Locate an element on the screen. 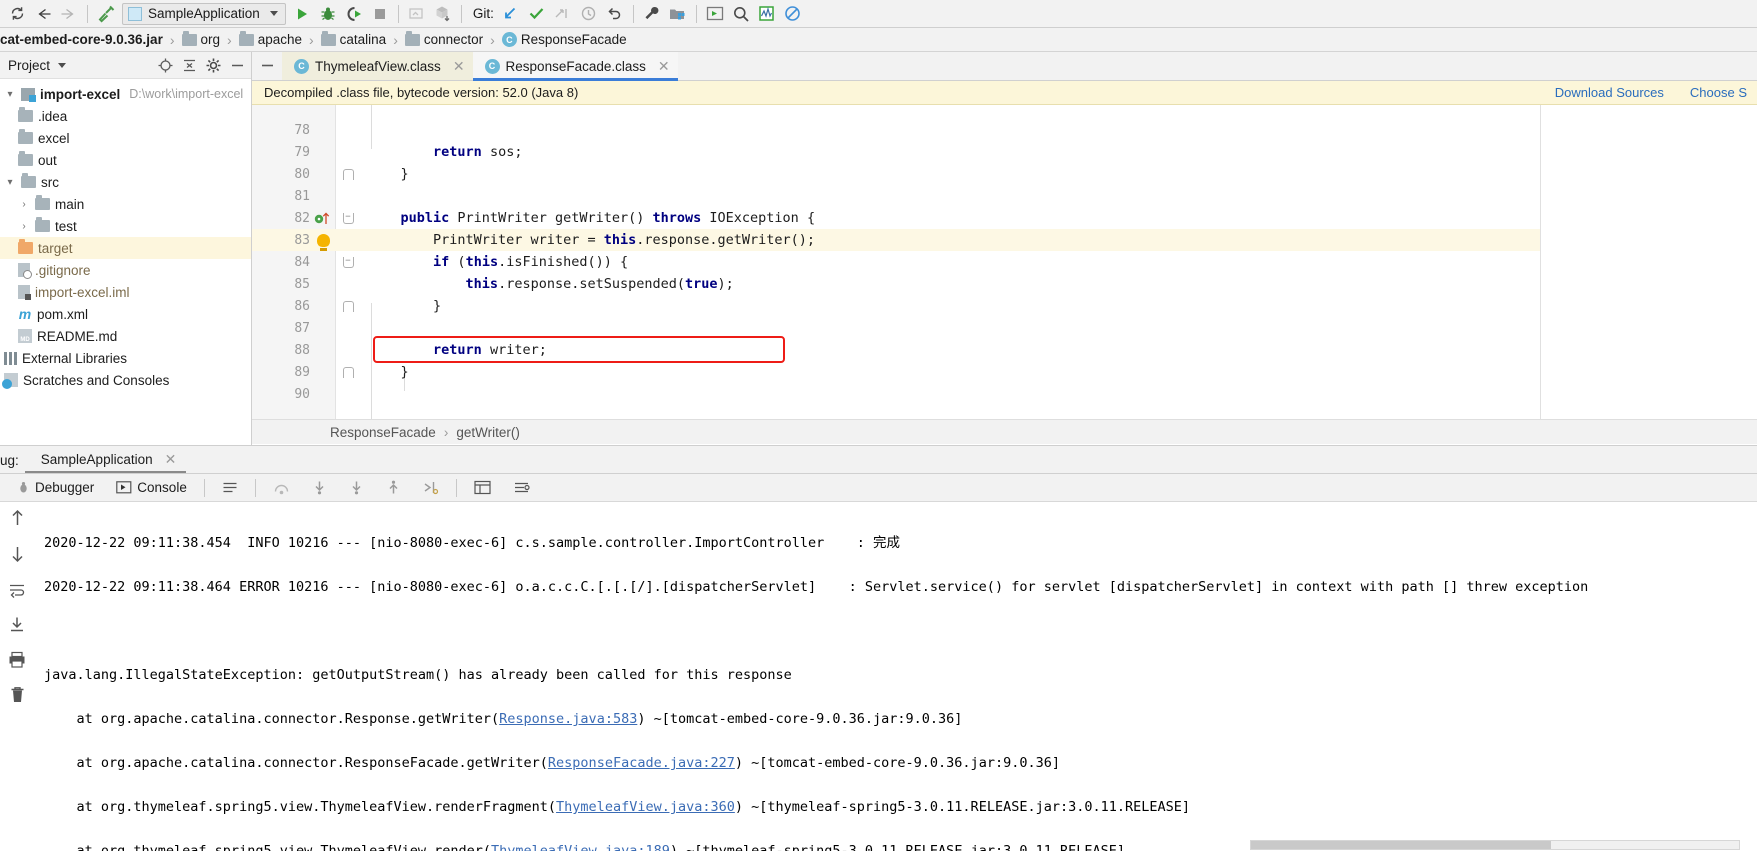 The width and height of the screenshot is (1757, 851). breadcrumb-connector: connector is located at coordinates (444, 38).